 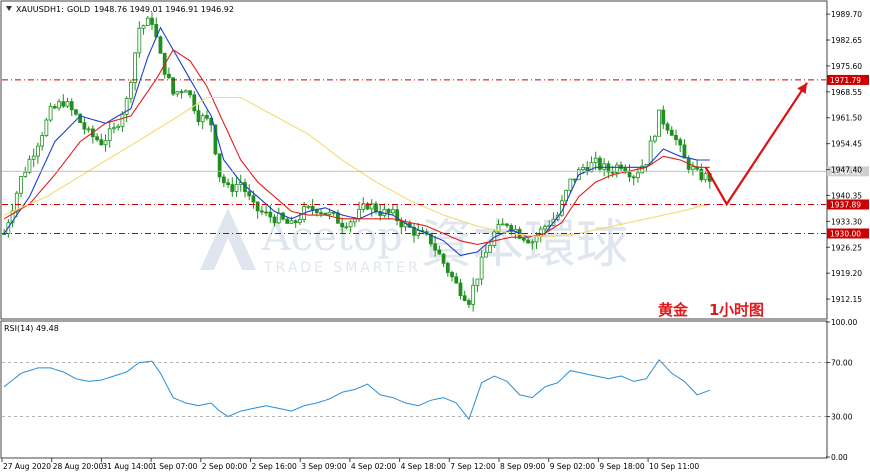 I want to click on annotation-unit: 小时图, so click(x=741, y=310).